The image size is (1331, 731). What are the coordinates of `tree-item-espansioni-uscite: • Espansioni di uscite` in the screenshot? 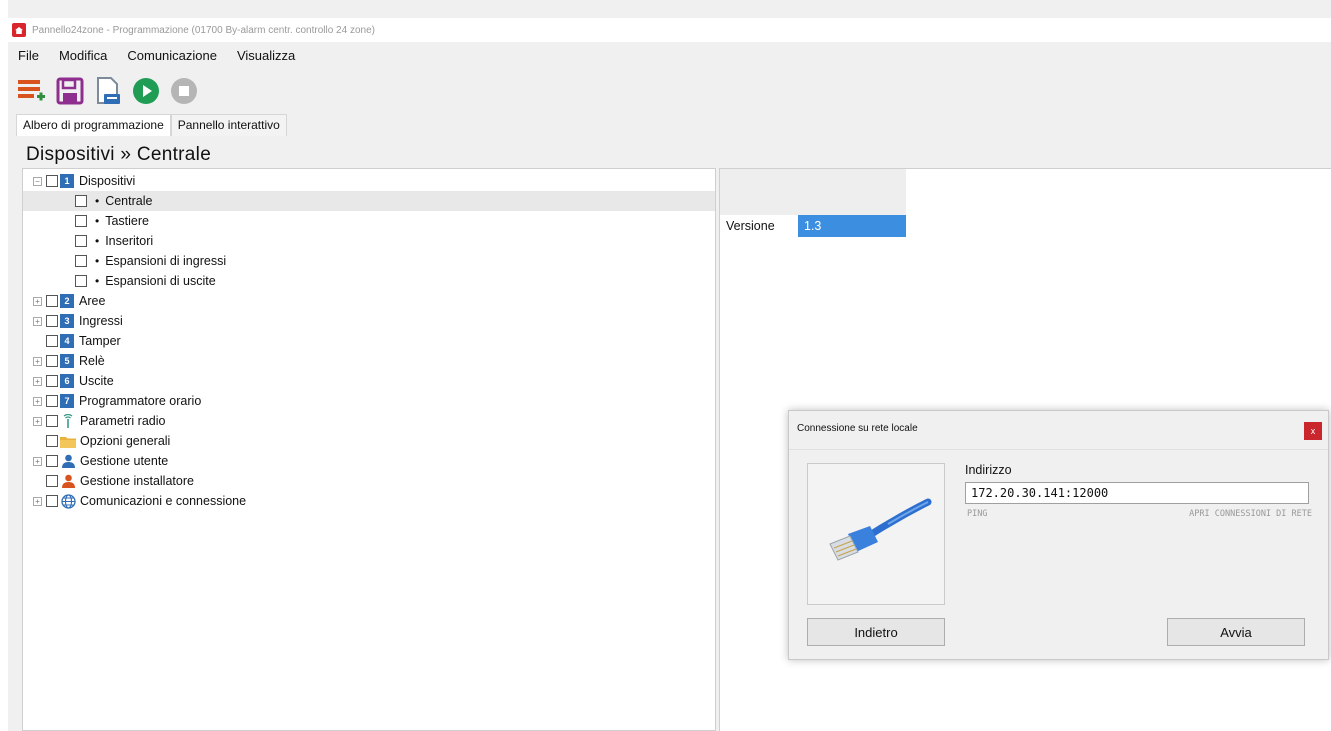 It's located at (145, 281).